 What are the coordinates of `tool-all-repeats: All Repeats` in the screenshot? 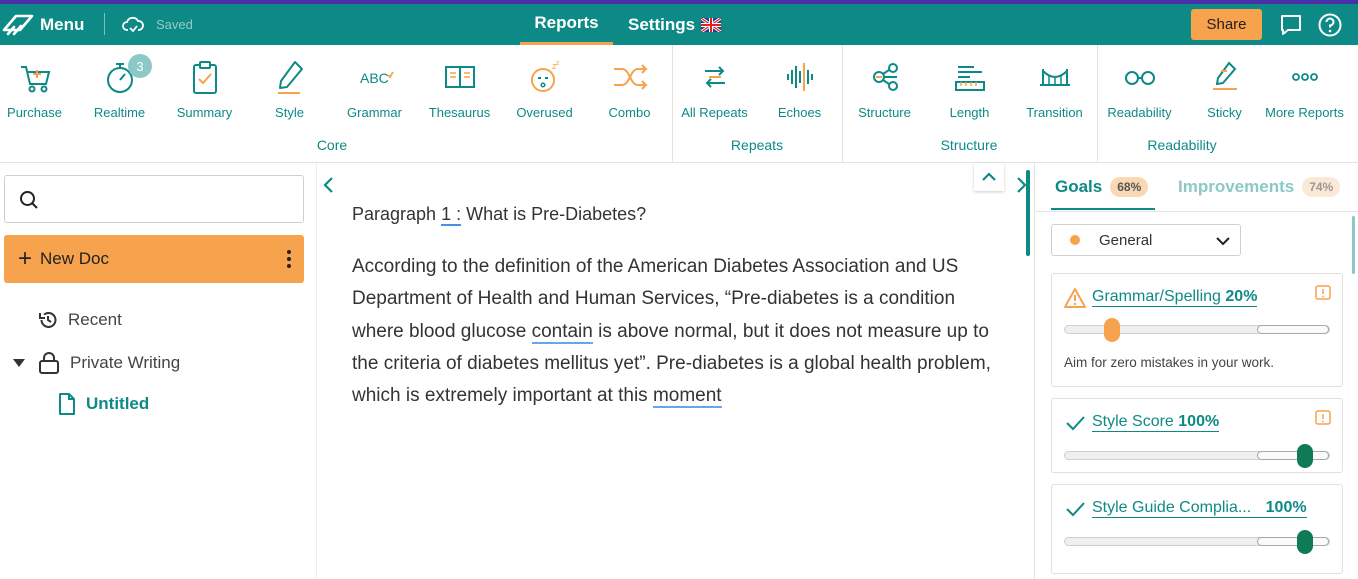 It's located at (714, 88).